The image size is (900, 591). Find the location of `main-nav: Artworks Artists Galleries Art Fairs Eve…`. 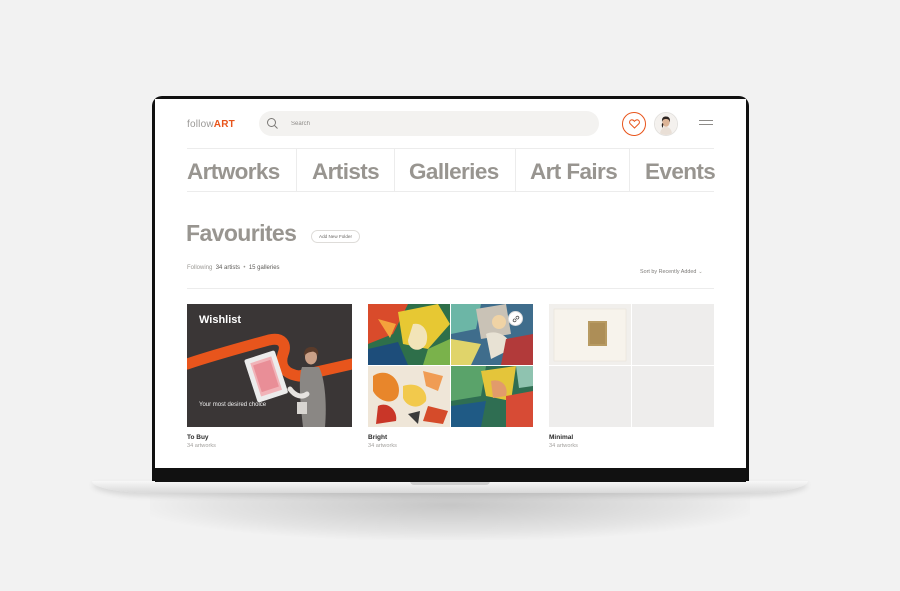

main-nav: Artworks Artists Galleries Art Fairs Eve… is located at coordinates (451, 170).